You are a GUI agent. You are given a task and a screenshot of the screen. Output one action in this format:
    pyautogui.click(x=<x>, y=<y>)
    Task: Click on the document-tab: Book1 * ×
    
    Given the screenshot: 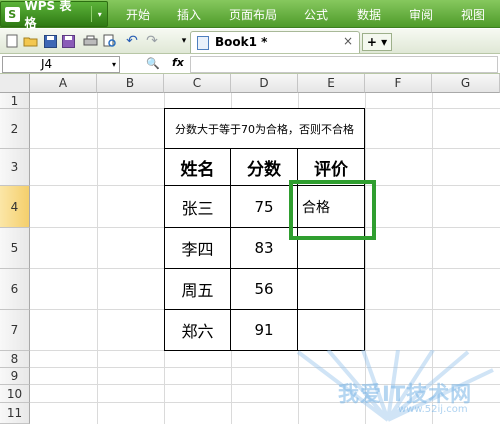 What is the action you would take?
    pyautogui.click(x=275, y=42)
    